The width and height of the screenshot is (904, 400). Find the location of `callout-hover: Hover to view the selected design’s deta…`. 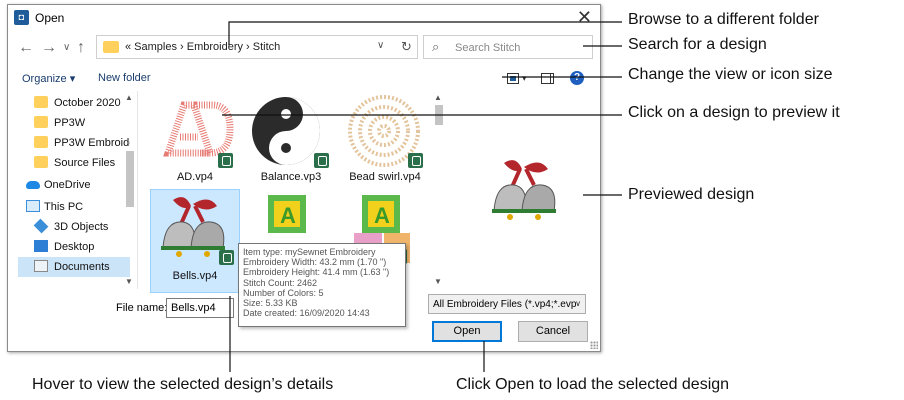

callout-hover: Hover to view the selected design’s deta… is located at coordinates (183, 384).